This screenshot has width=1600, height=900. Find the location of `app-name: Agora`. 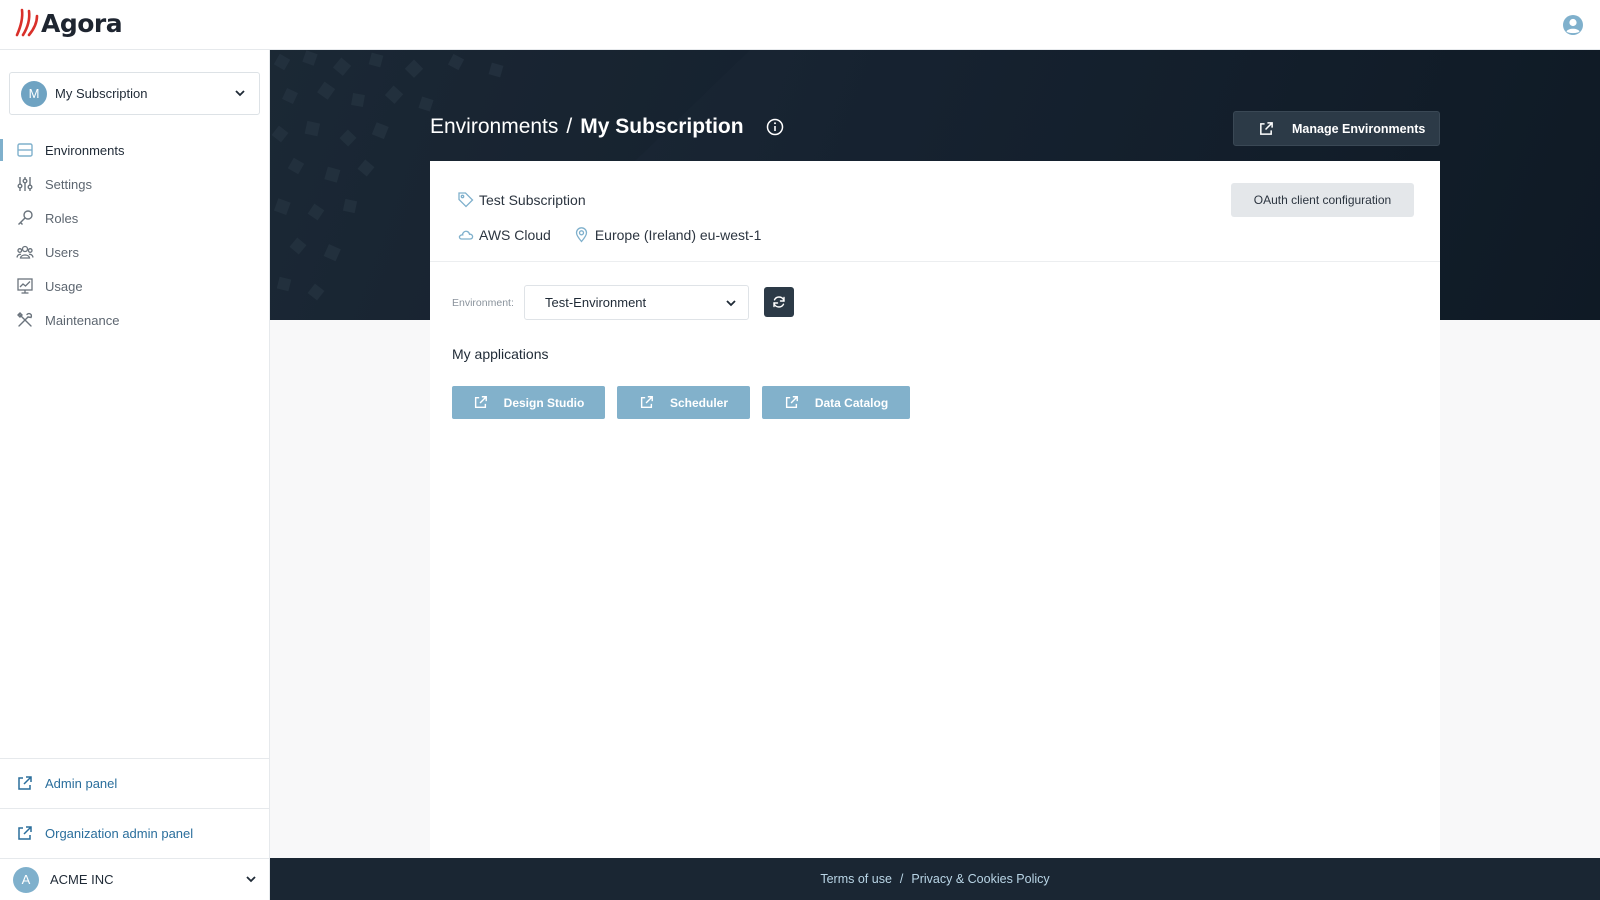

app-name: Agora is located at coordinates (82, 23).